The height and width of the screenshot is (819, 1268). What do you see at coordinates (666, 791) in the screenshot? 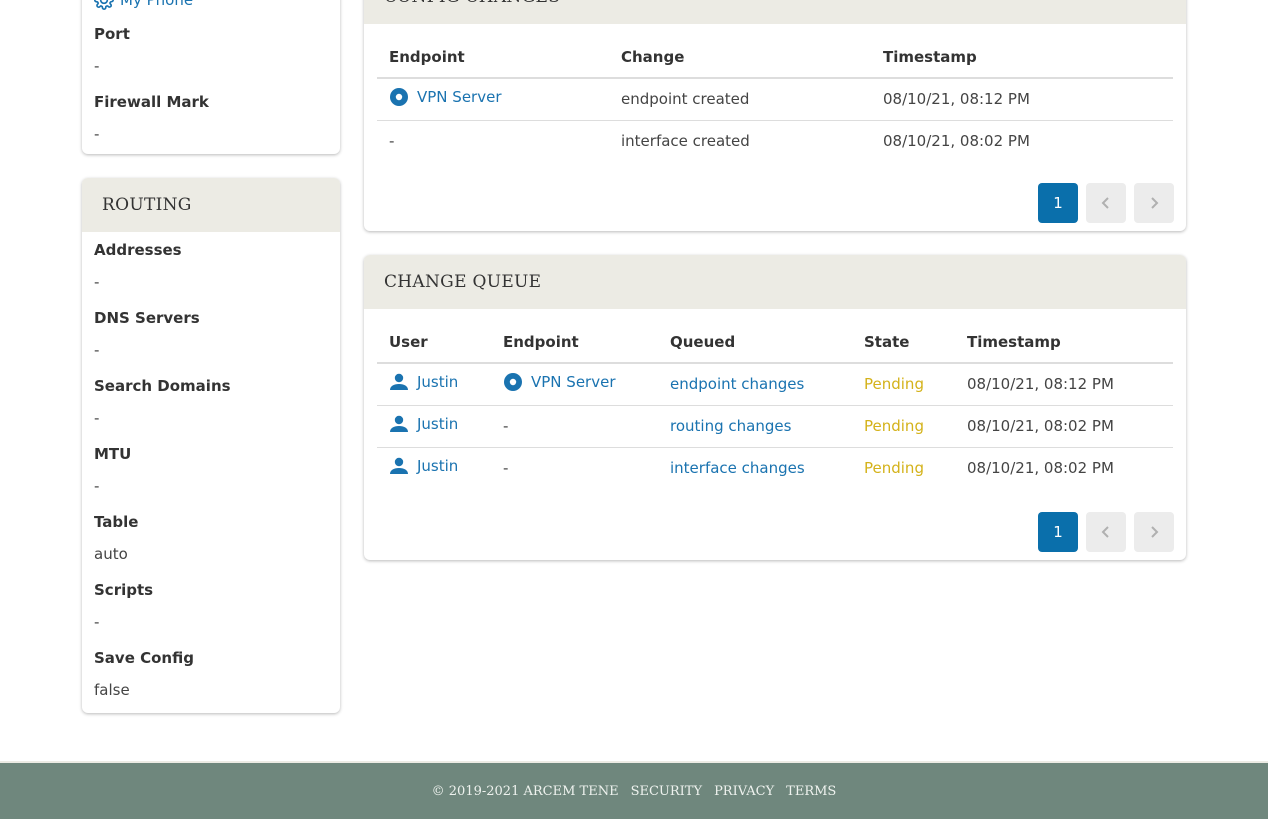
I see `security-link: SECURITY` at bounding box center [666, 791].